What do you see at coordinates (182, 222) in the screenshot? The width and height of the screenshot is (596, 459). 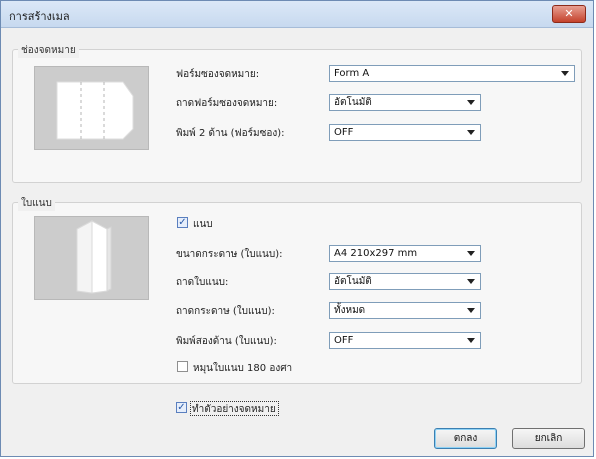 I see `attach-checkbox: ✓` at bounding box center [182, 222].